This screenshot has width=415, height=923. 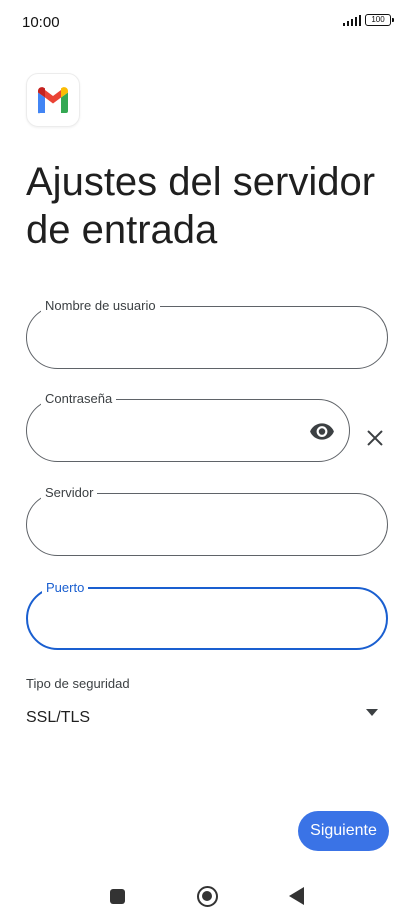 What do you see at coordinates (117, 896) in the screenshot?
I see `recent-apps-icon` at bounding box center [117, 896].